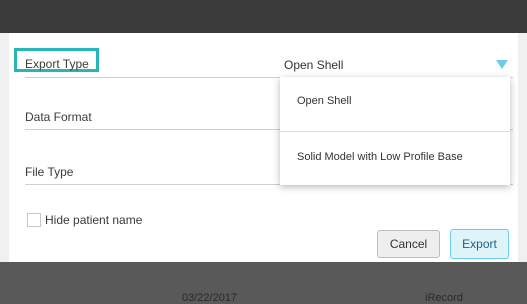  I want to click on dropdown-option-solid-model: Solid Model with Low Profile Base, so click(395, 158).